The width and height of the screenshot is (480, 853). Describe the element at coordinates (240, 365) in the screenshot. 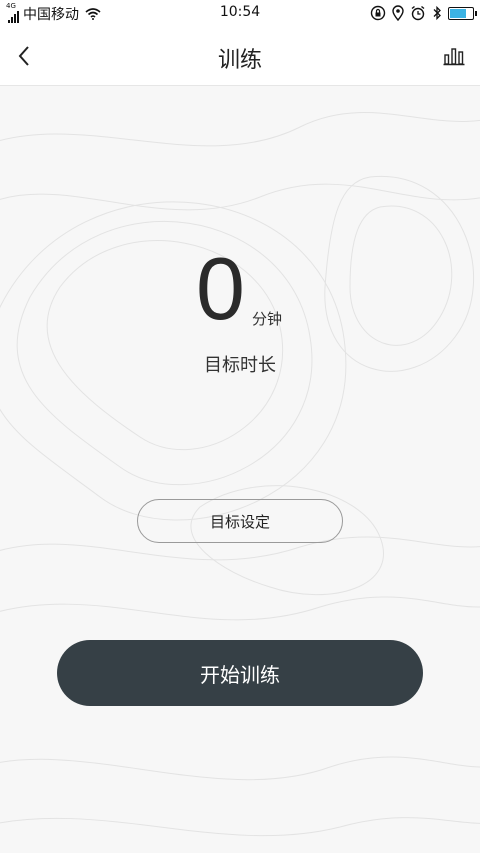

I see `target-duration-label: 目标时长` at that location.